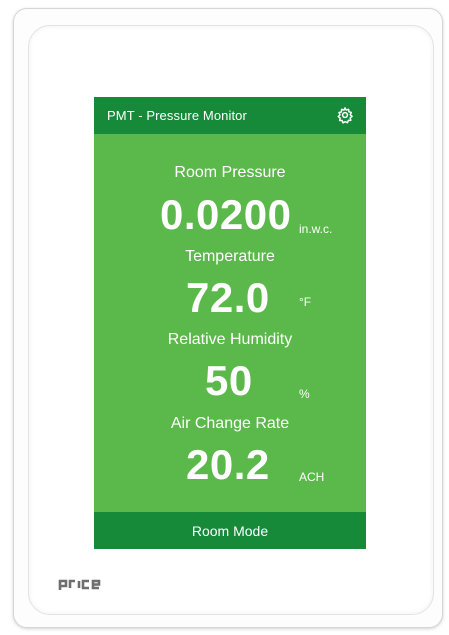  What do you see at coordinates (228, 297) in the screenshot?
I see `temperature-value: 72.0` at bounding box center [228, 297].